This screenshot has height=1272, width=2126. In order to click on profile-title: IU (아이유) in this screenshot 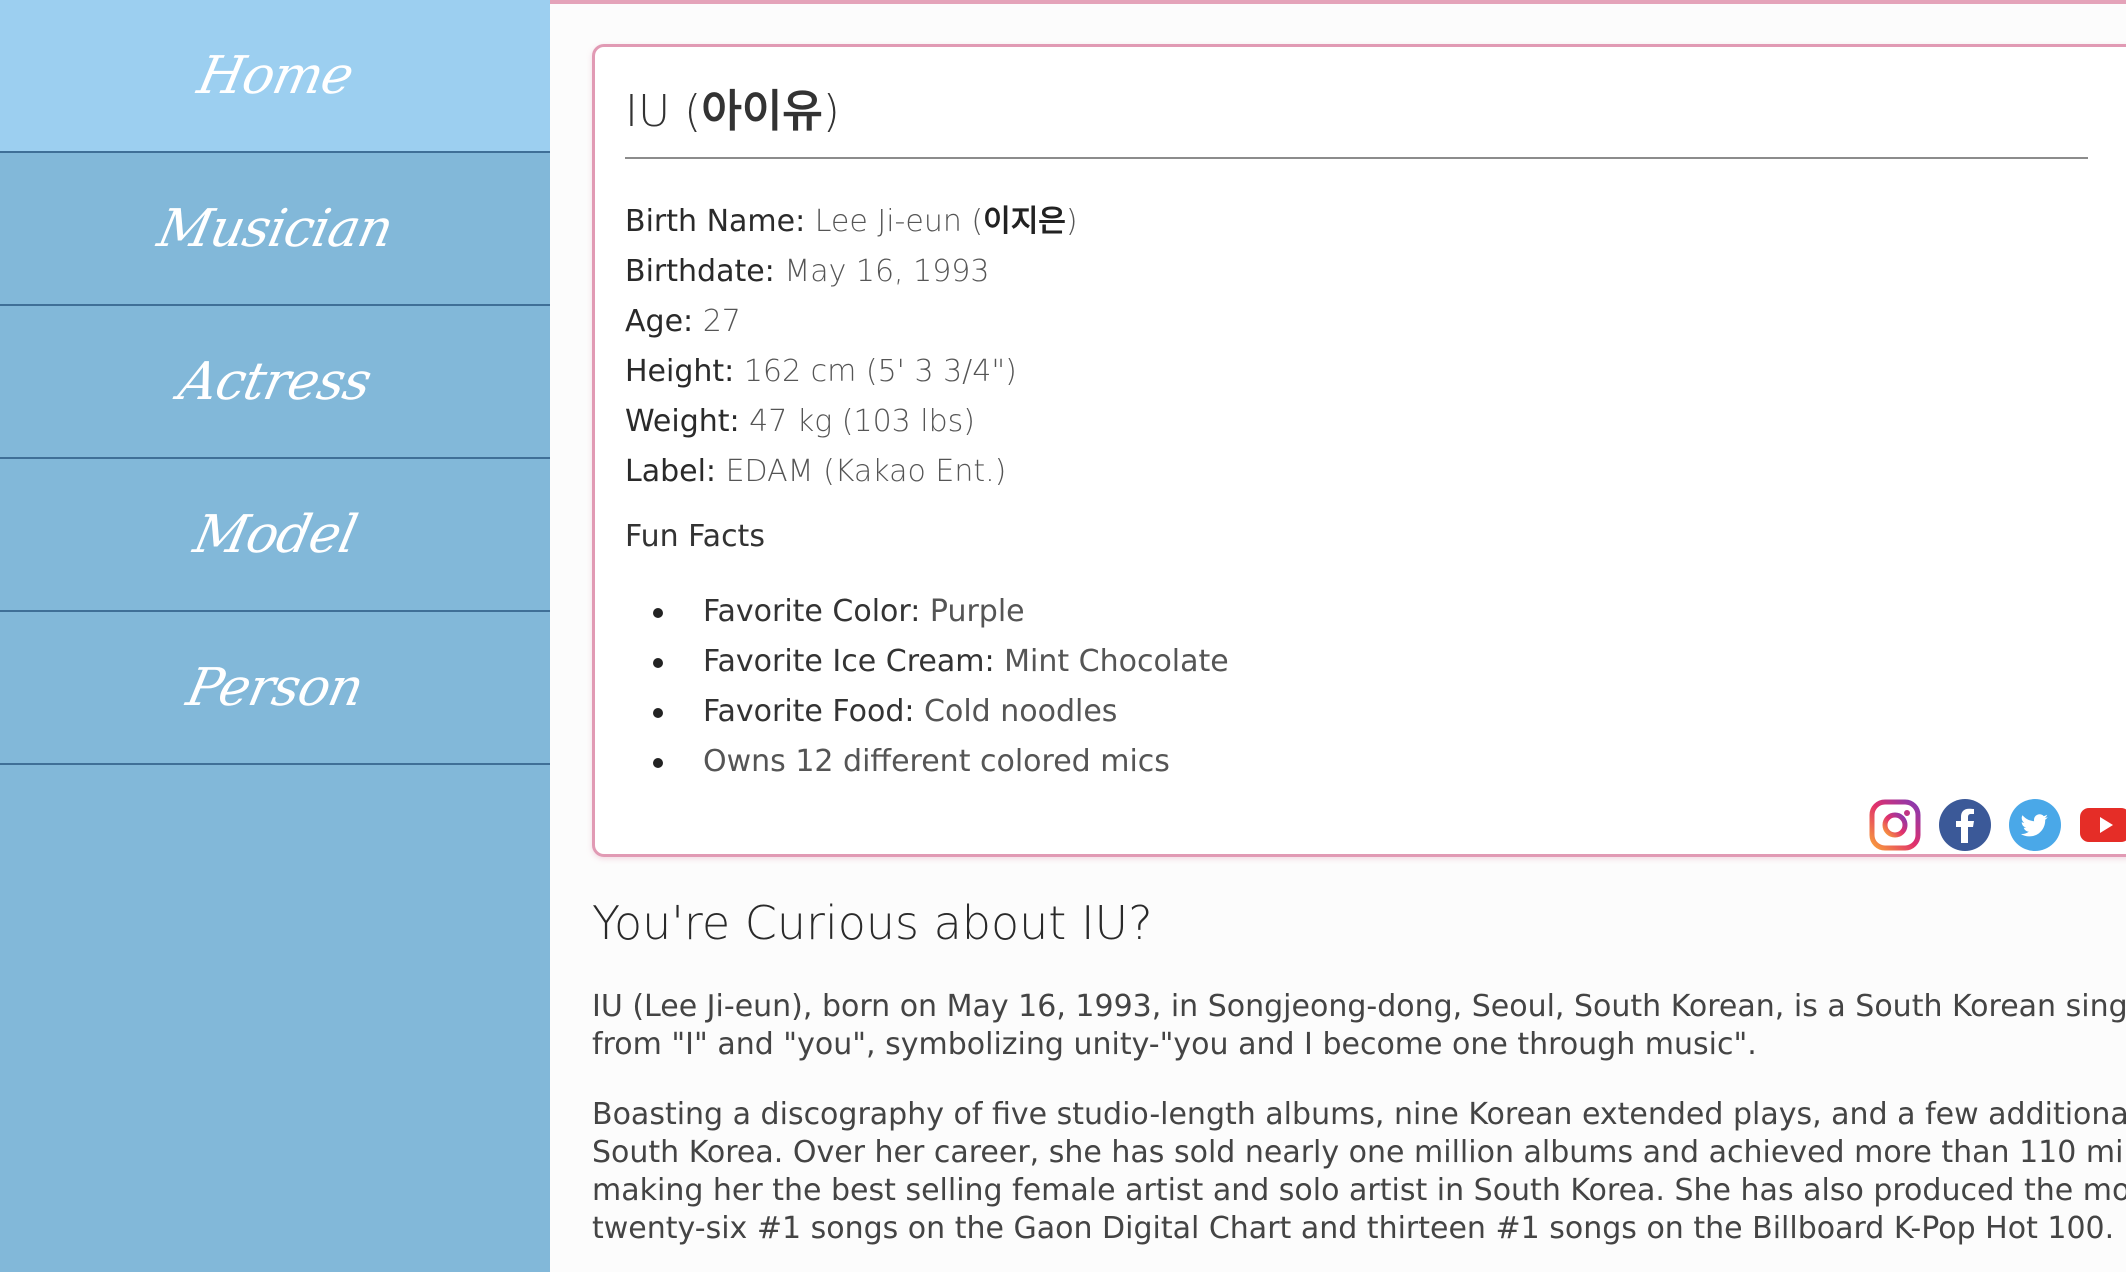, I will do `click(732, 107)`.